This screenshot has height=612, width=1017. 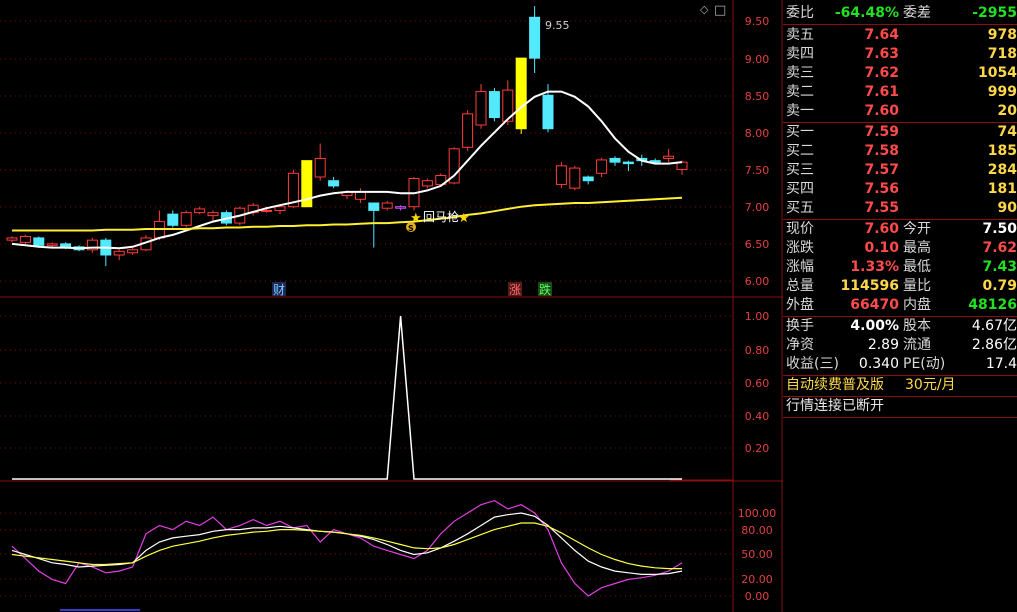 I want to click on kdj-axis-label: 50.00, so click(x=757, y=554).